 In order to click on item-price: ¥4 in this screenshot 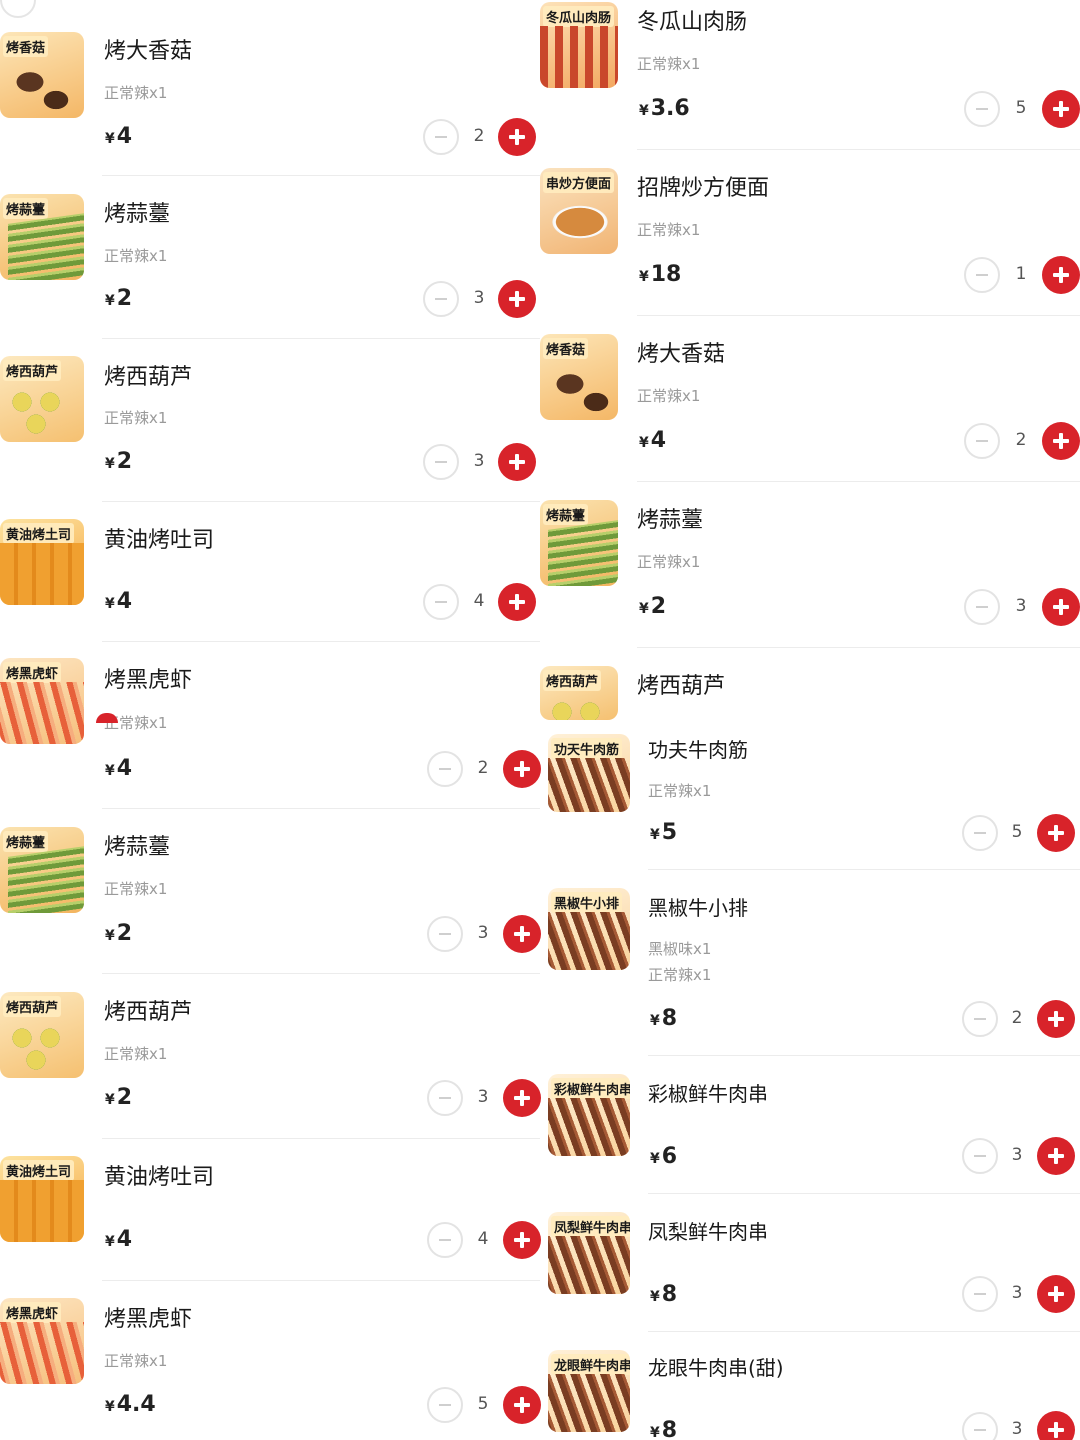, I will do `click(118, 601)`.